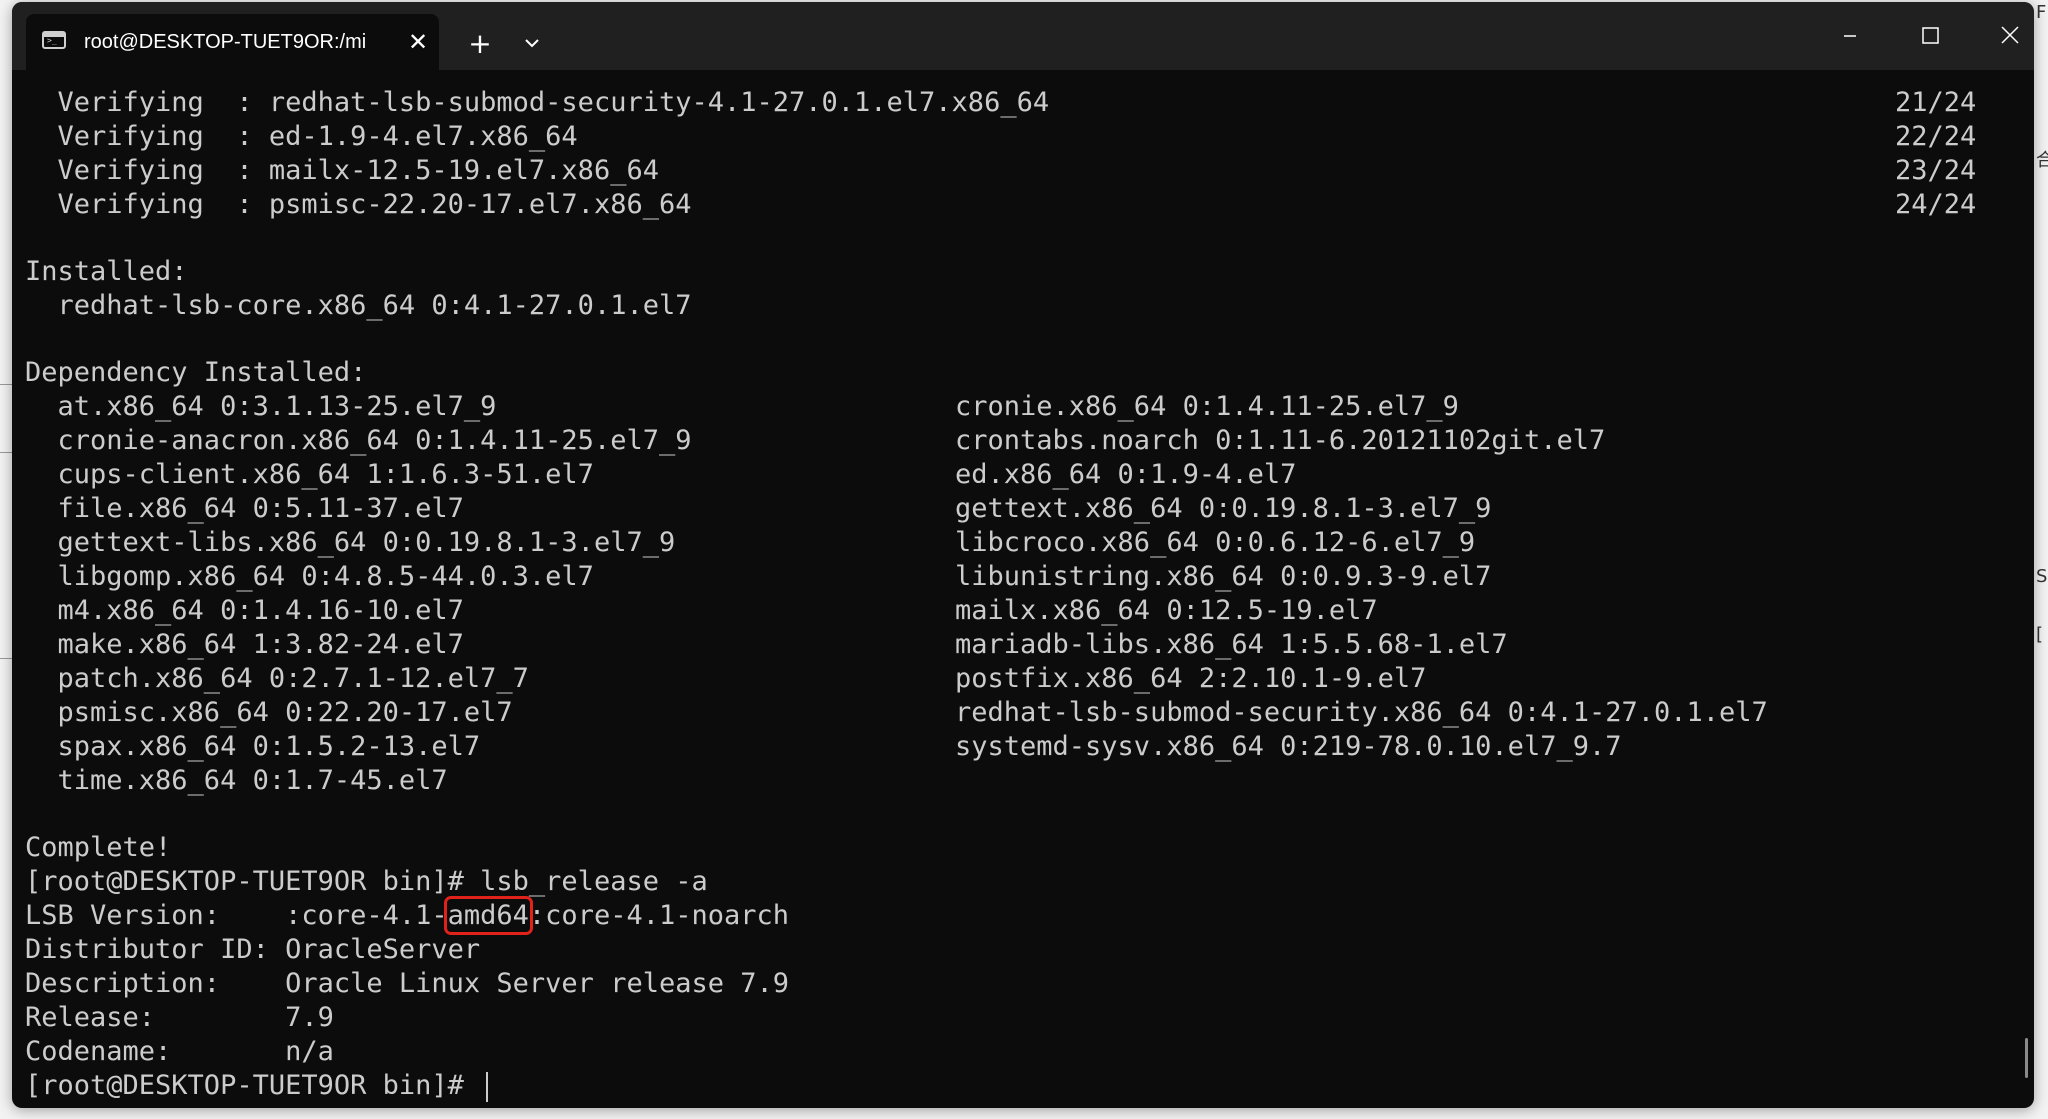  What do you see at coordinates (358, 204) in the screenshot?
I see `verifying-line: Verifying : psmisc-22.20-17.el7.x86_64` at bounding box center [358, 204].